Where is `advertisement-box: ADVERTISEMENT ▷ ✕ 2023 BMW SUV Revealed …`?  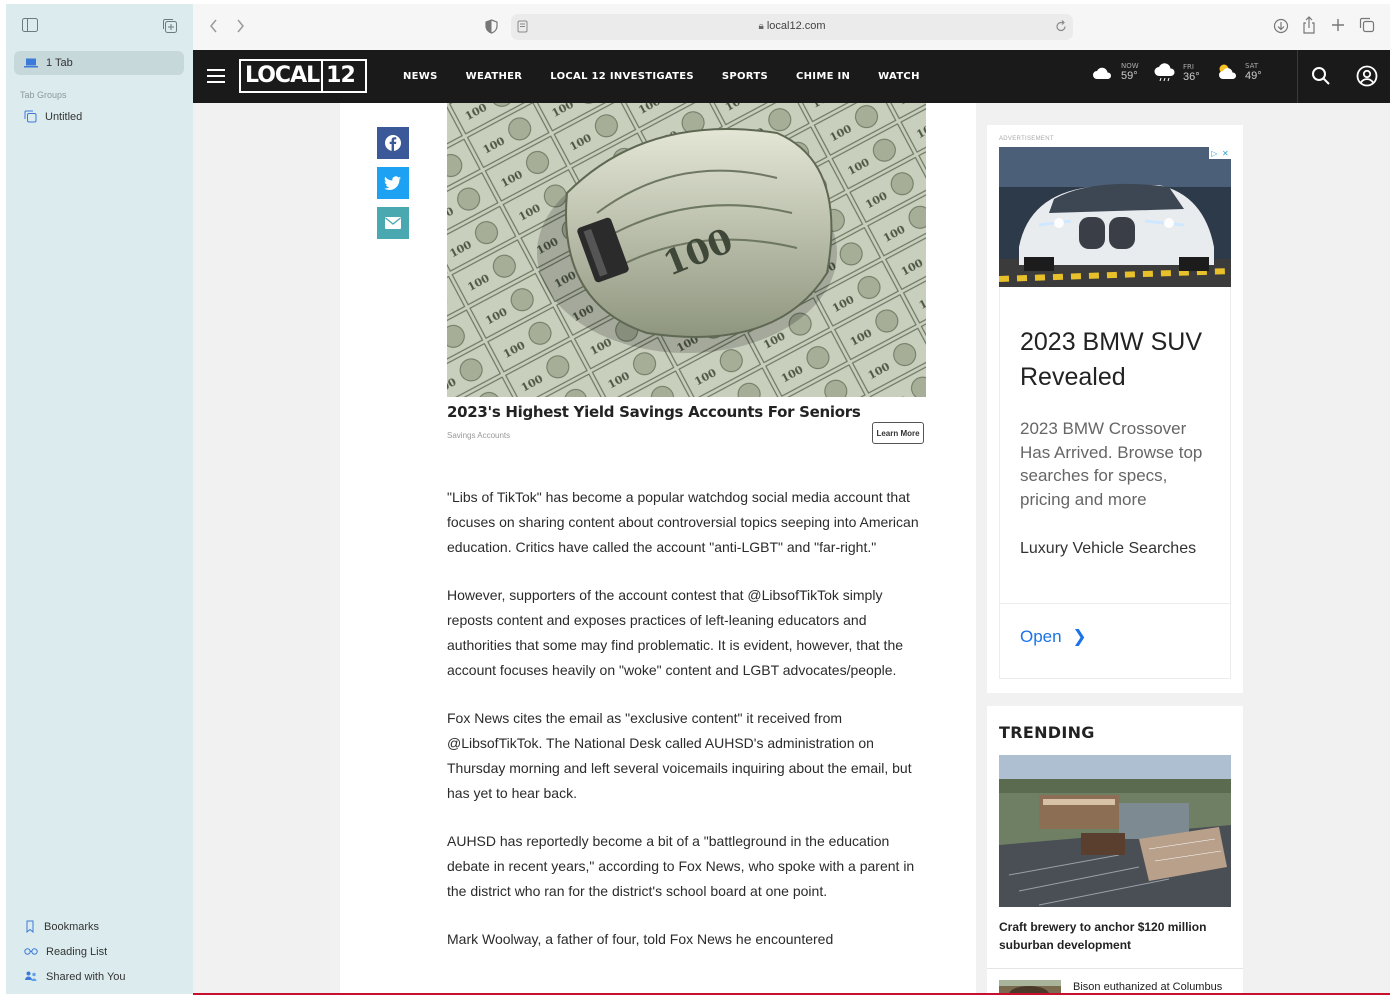
advertisement-box: ADVERTISEMENT ▷ ✕ 2023 BMW SUV Revealed … is located at coordinates (1115, 409).